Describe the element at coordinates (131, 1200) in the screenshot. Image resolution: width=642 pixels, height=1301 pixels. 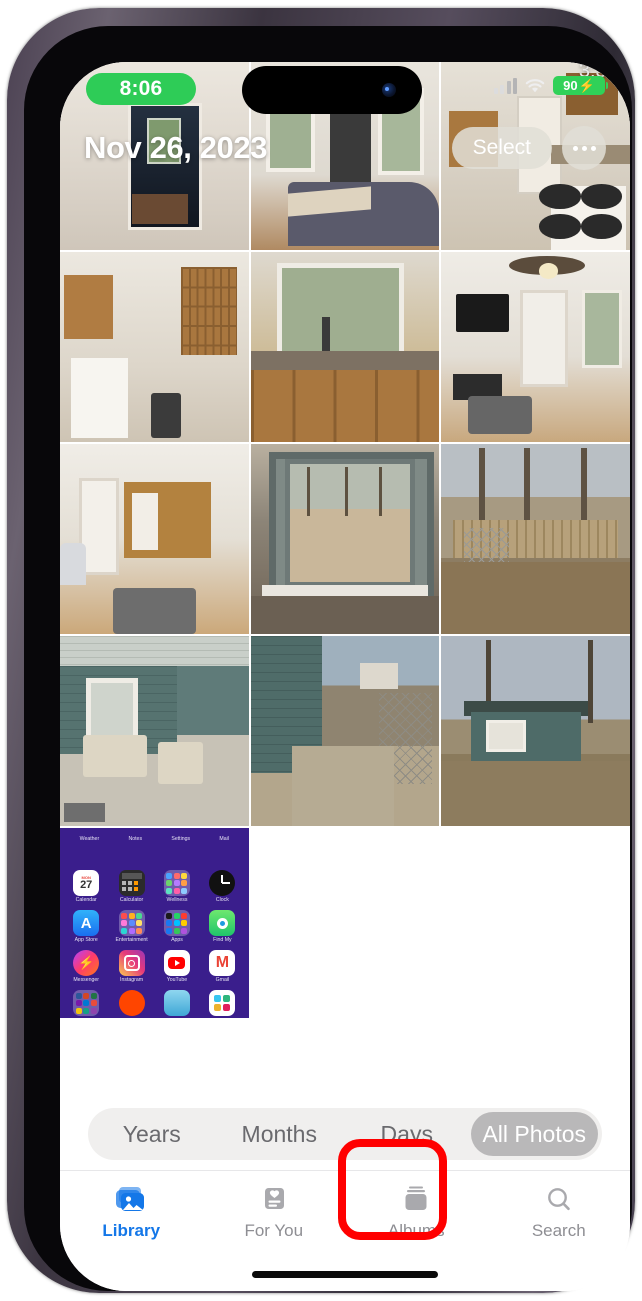
I see `photo-stack-icon` at that location.